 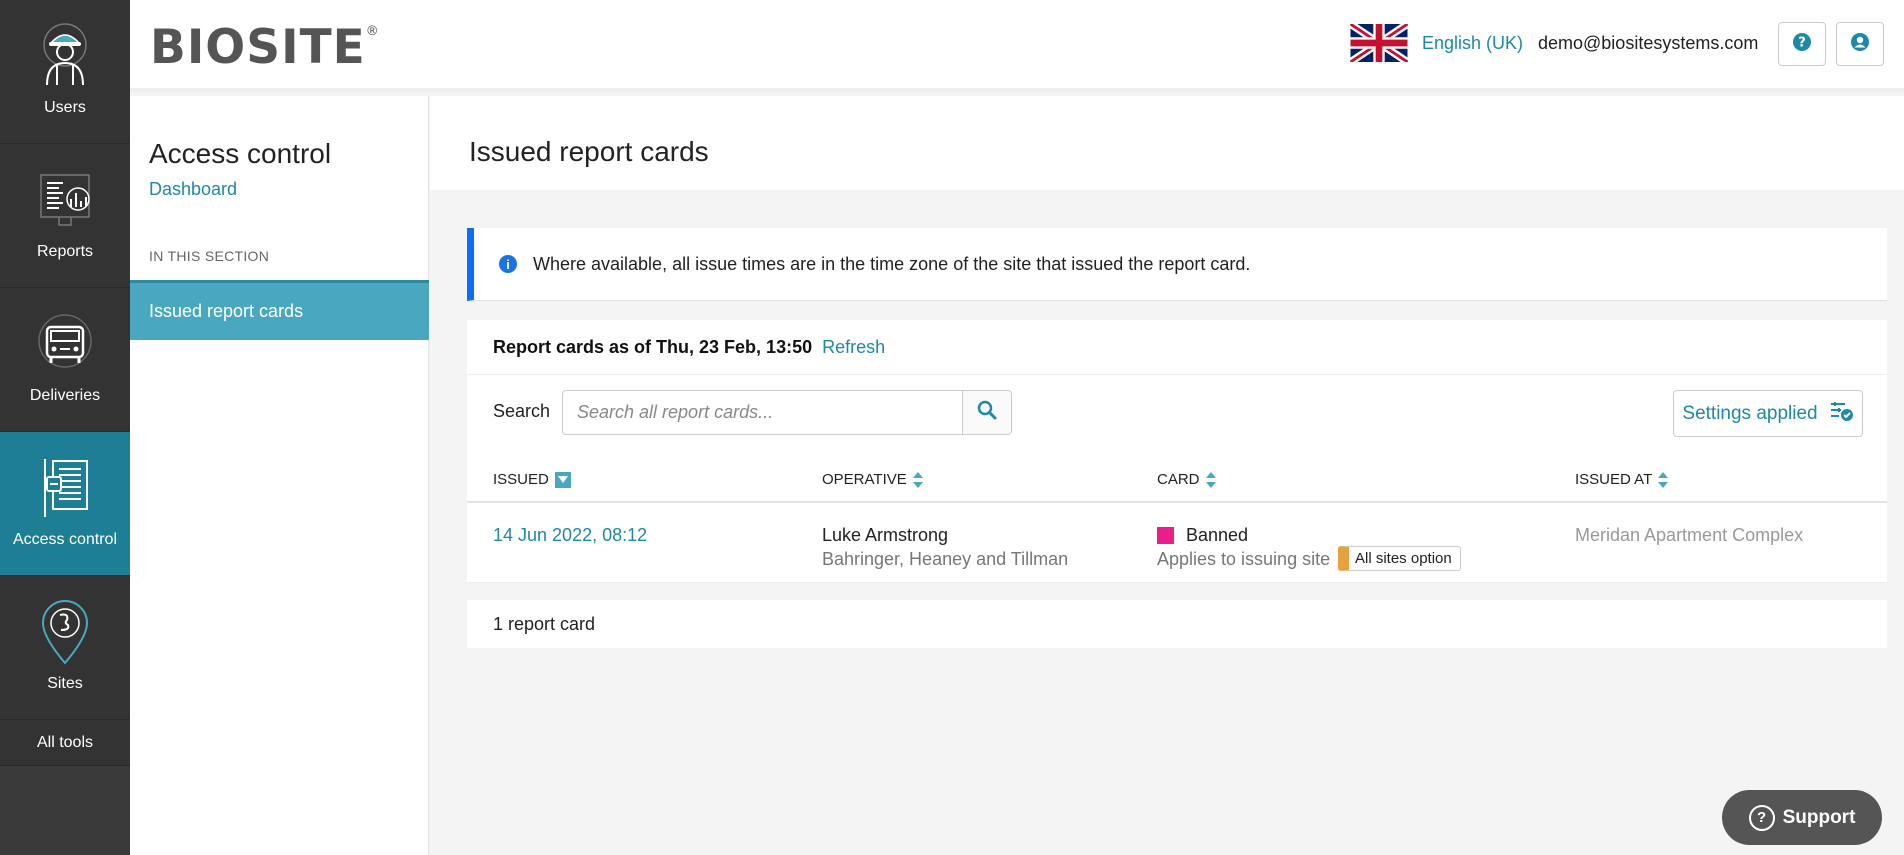 What do you see at coordinates (240, 153) in the screenshot?
I see `section-title: Access control` at bounding box center [240, 153].